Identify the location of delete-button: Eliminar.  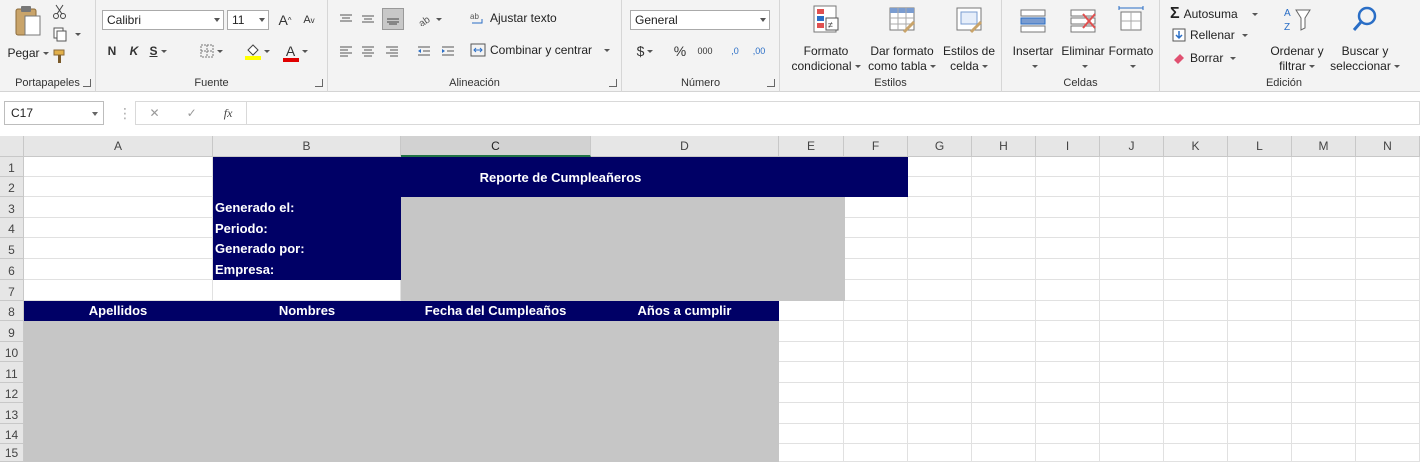
(1083, 39).